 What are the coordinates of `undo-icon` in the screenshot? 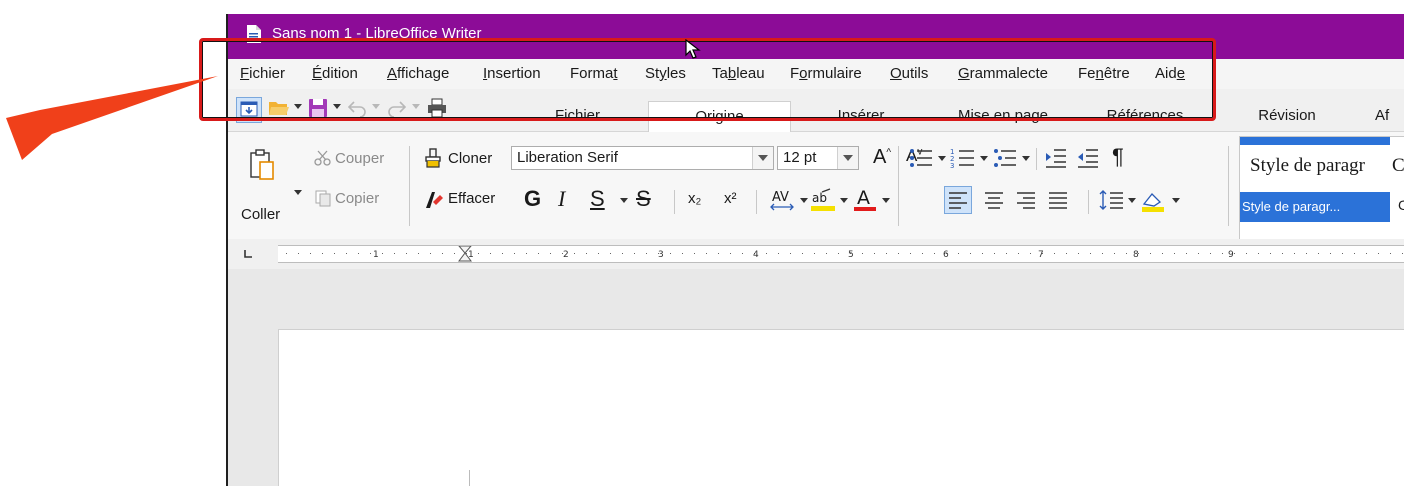 It's located at (357, 108).